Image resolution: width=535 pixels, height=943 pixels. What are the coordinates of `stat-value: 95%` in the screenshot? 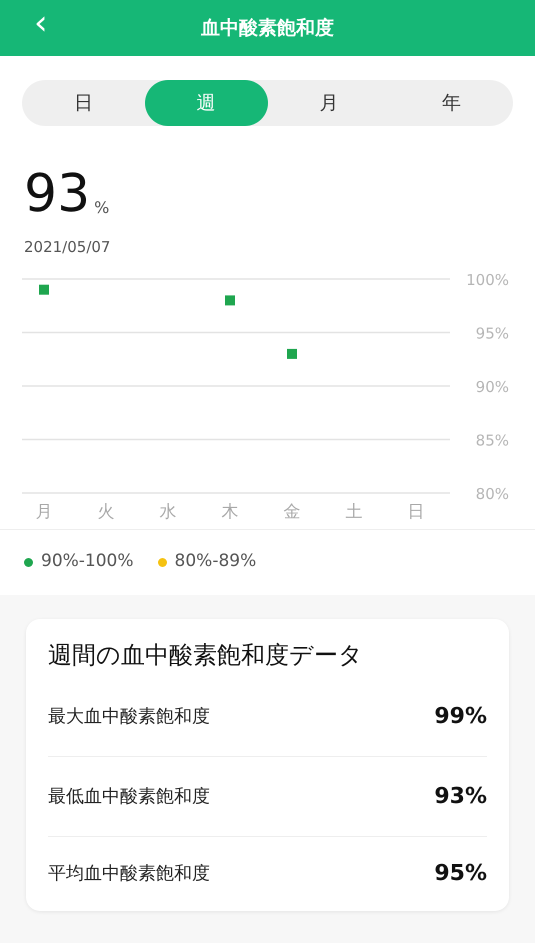 It's located at (460, 874).